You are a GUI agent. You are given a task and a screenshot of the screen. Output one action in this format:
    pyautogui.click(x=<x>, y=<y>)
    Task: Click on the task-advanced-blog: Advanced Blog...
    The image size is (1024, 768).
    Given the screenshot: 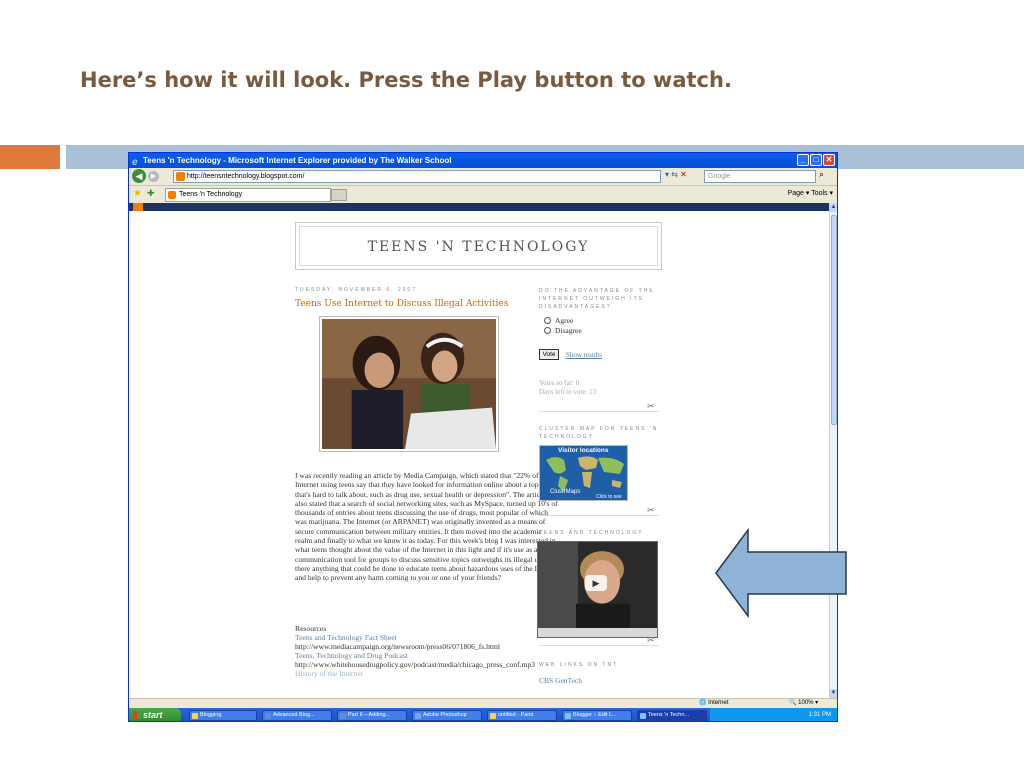 What is the action you would take?
    pyautogui.click(x=297, y=715)
    